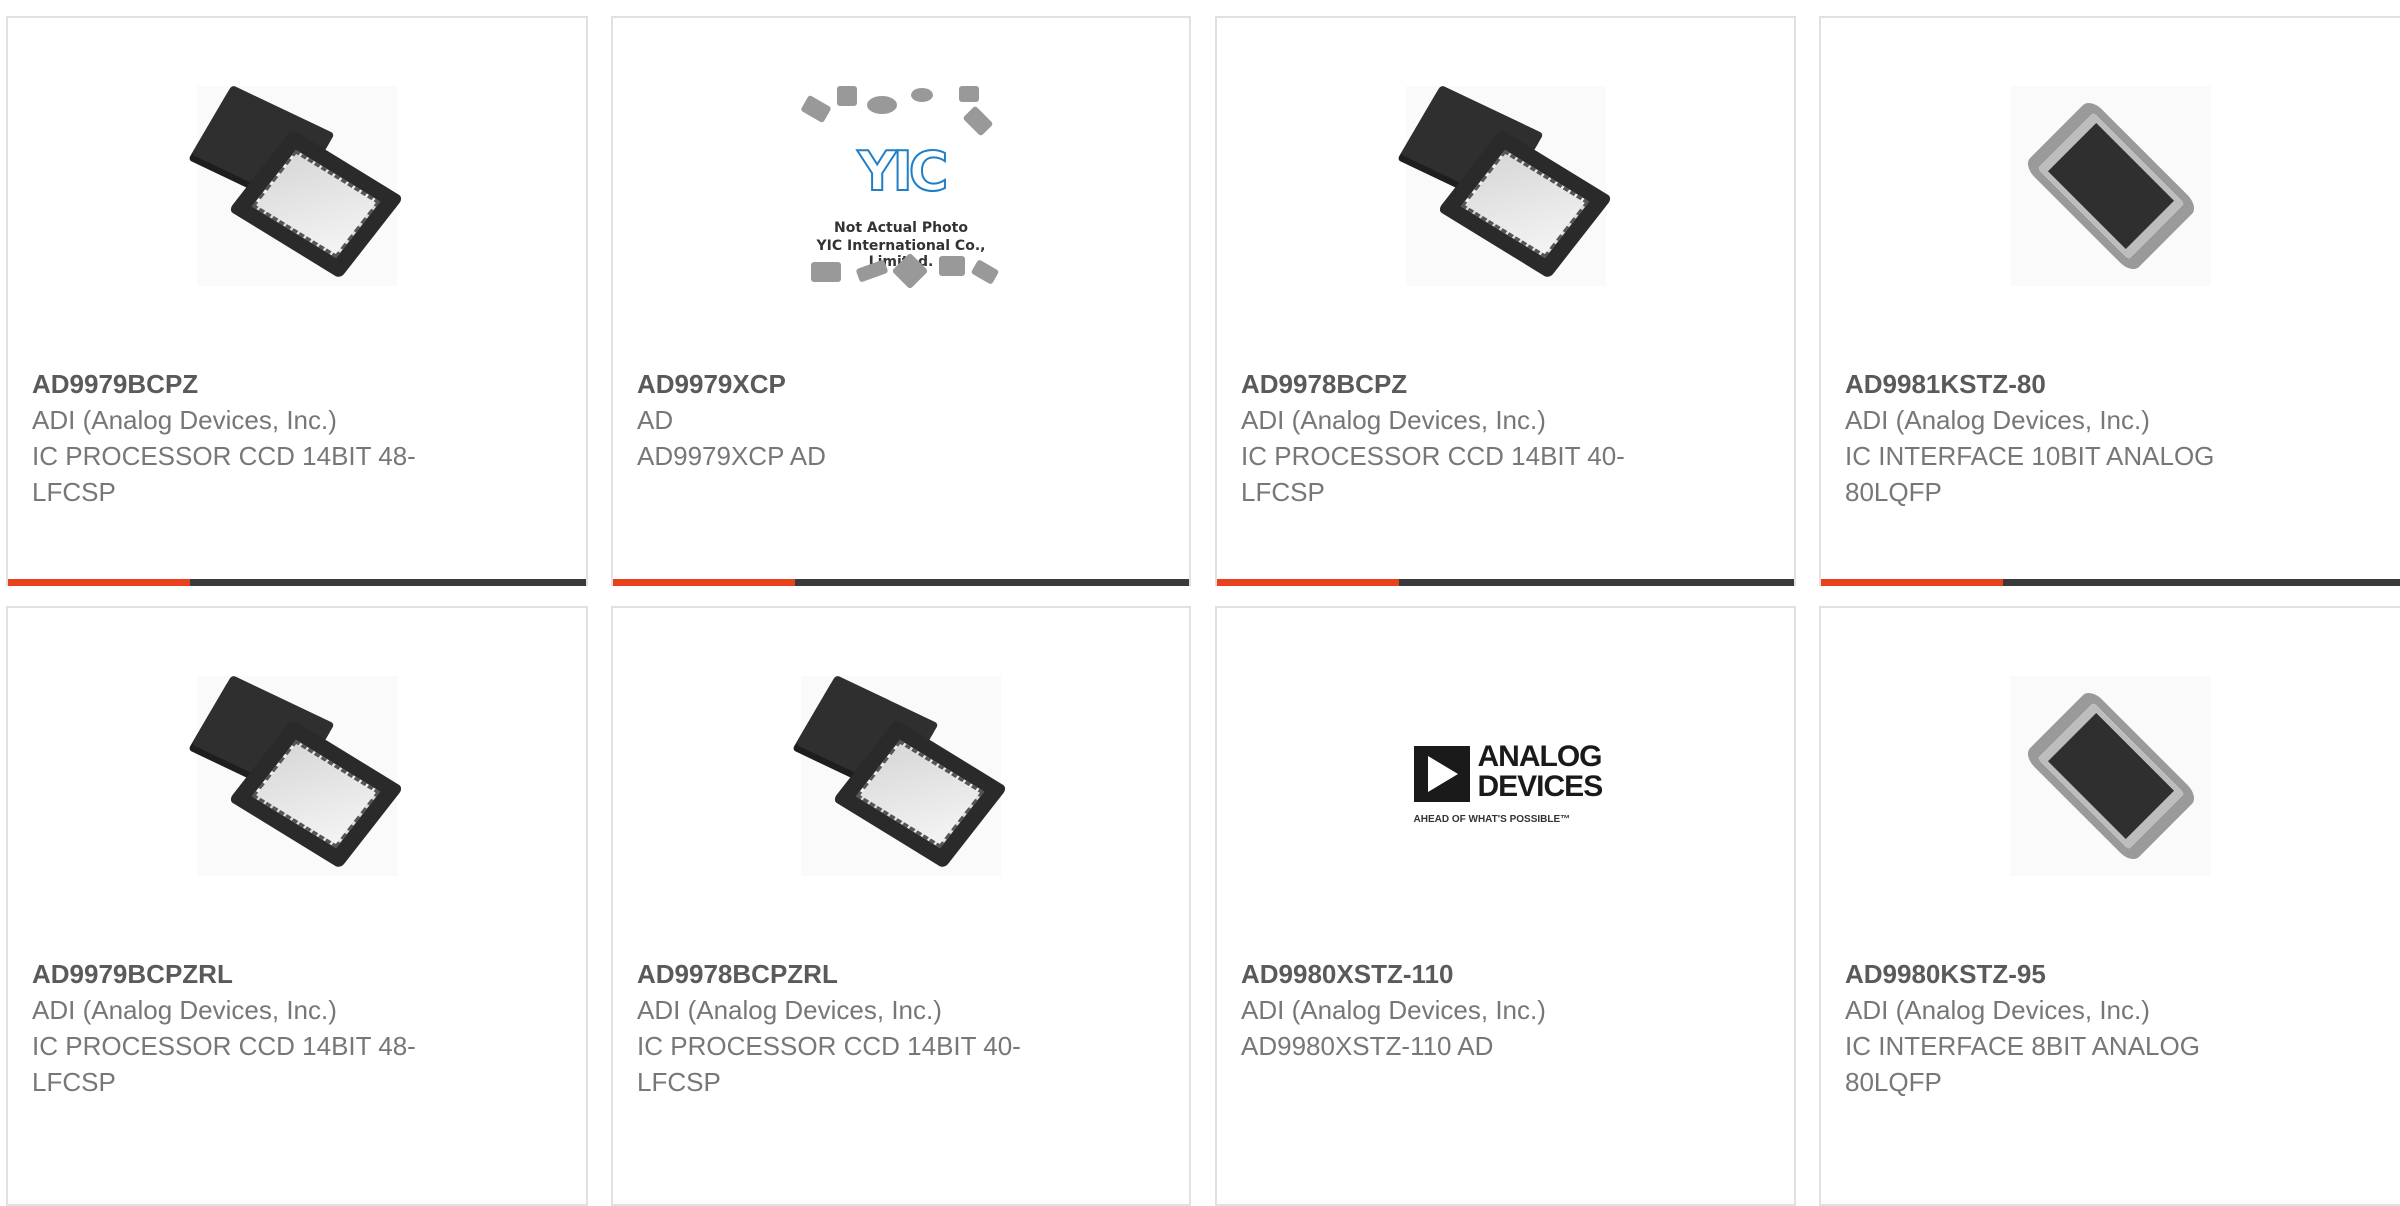 The height and width of the screenshot is (1206, 2400). I want to click on description: AD9979XCP AD, so click(731, 456).